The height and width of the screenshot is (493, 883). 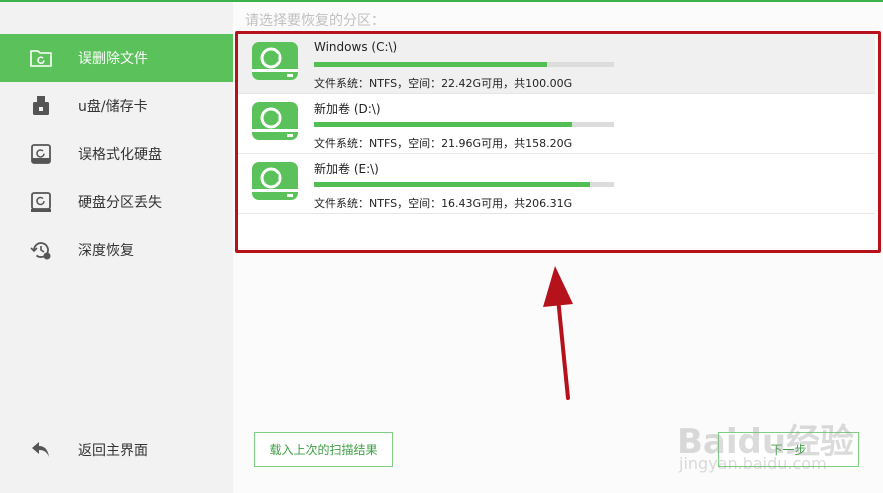 I want to click on partition-name: Windows (C:\), so click(x=356, y=47).